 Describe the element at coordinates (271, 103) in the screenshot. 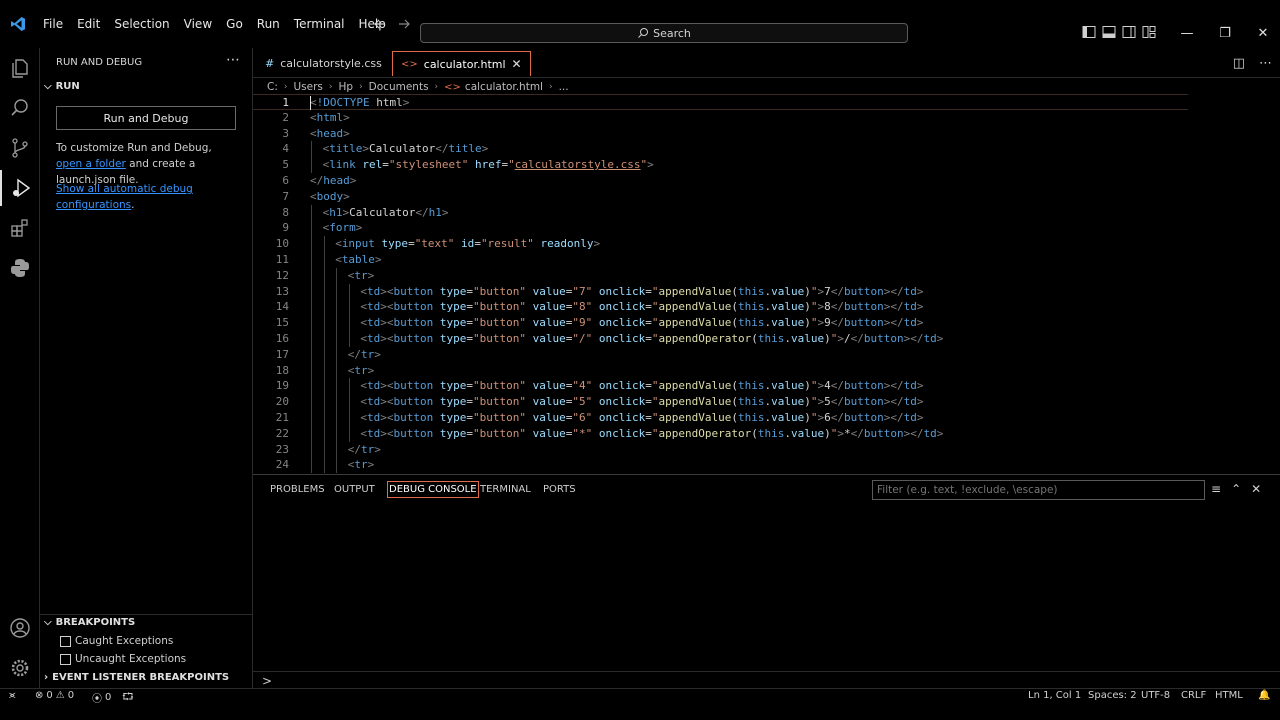

I see `line-number: 1` at that location.